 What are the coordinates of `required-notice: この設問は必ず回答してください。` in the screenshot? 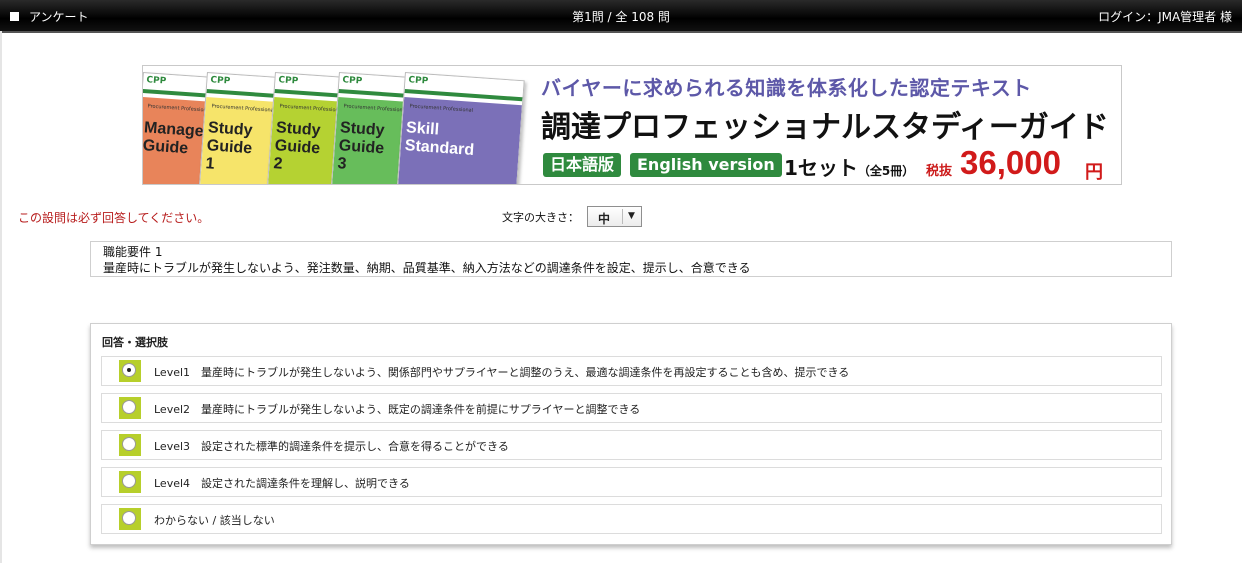 It's located at (114, 218).